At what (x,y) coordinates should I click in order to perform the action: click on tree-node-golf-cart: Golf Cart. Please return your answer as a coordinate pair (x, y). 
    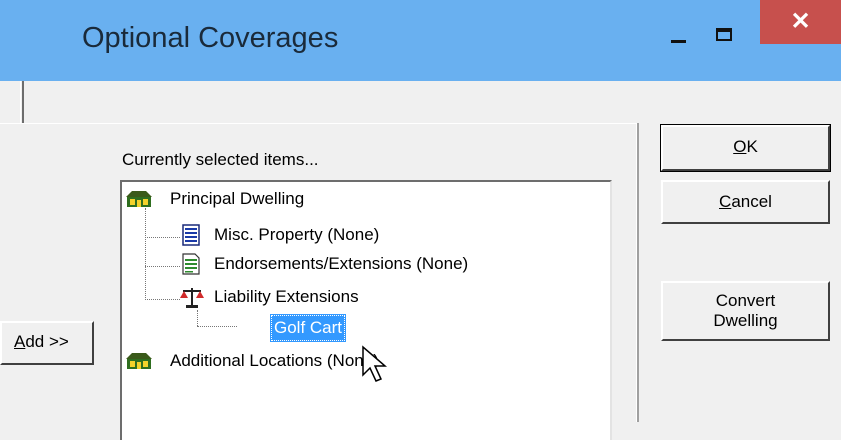
    Looking at the image, I should click on (308, 328).